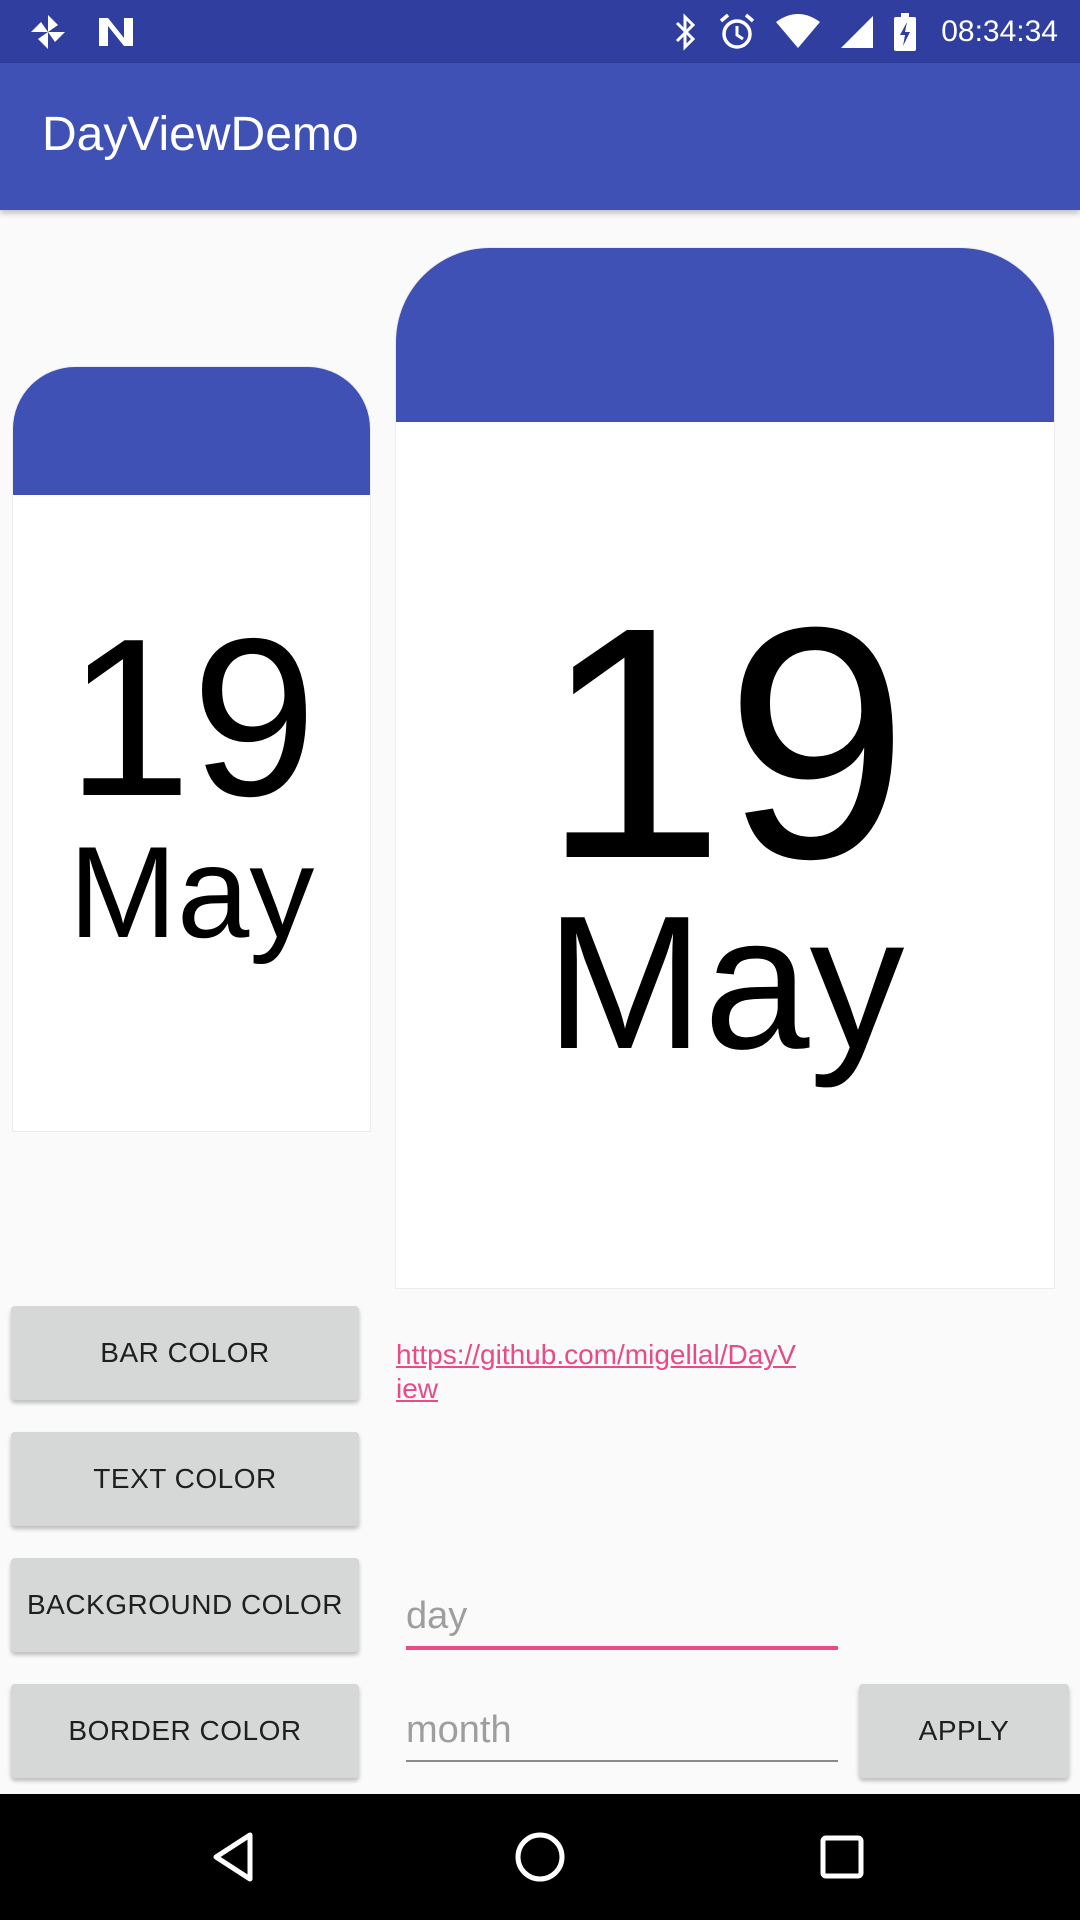 This screenshot has height=1920, width=1080. Describe the element at coordinates (540, 136) in the screenshot. I see `app-bar: DayViewDemo` at that location.